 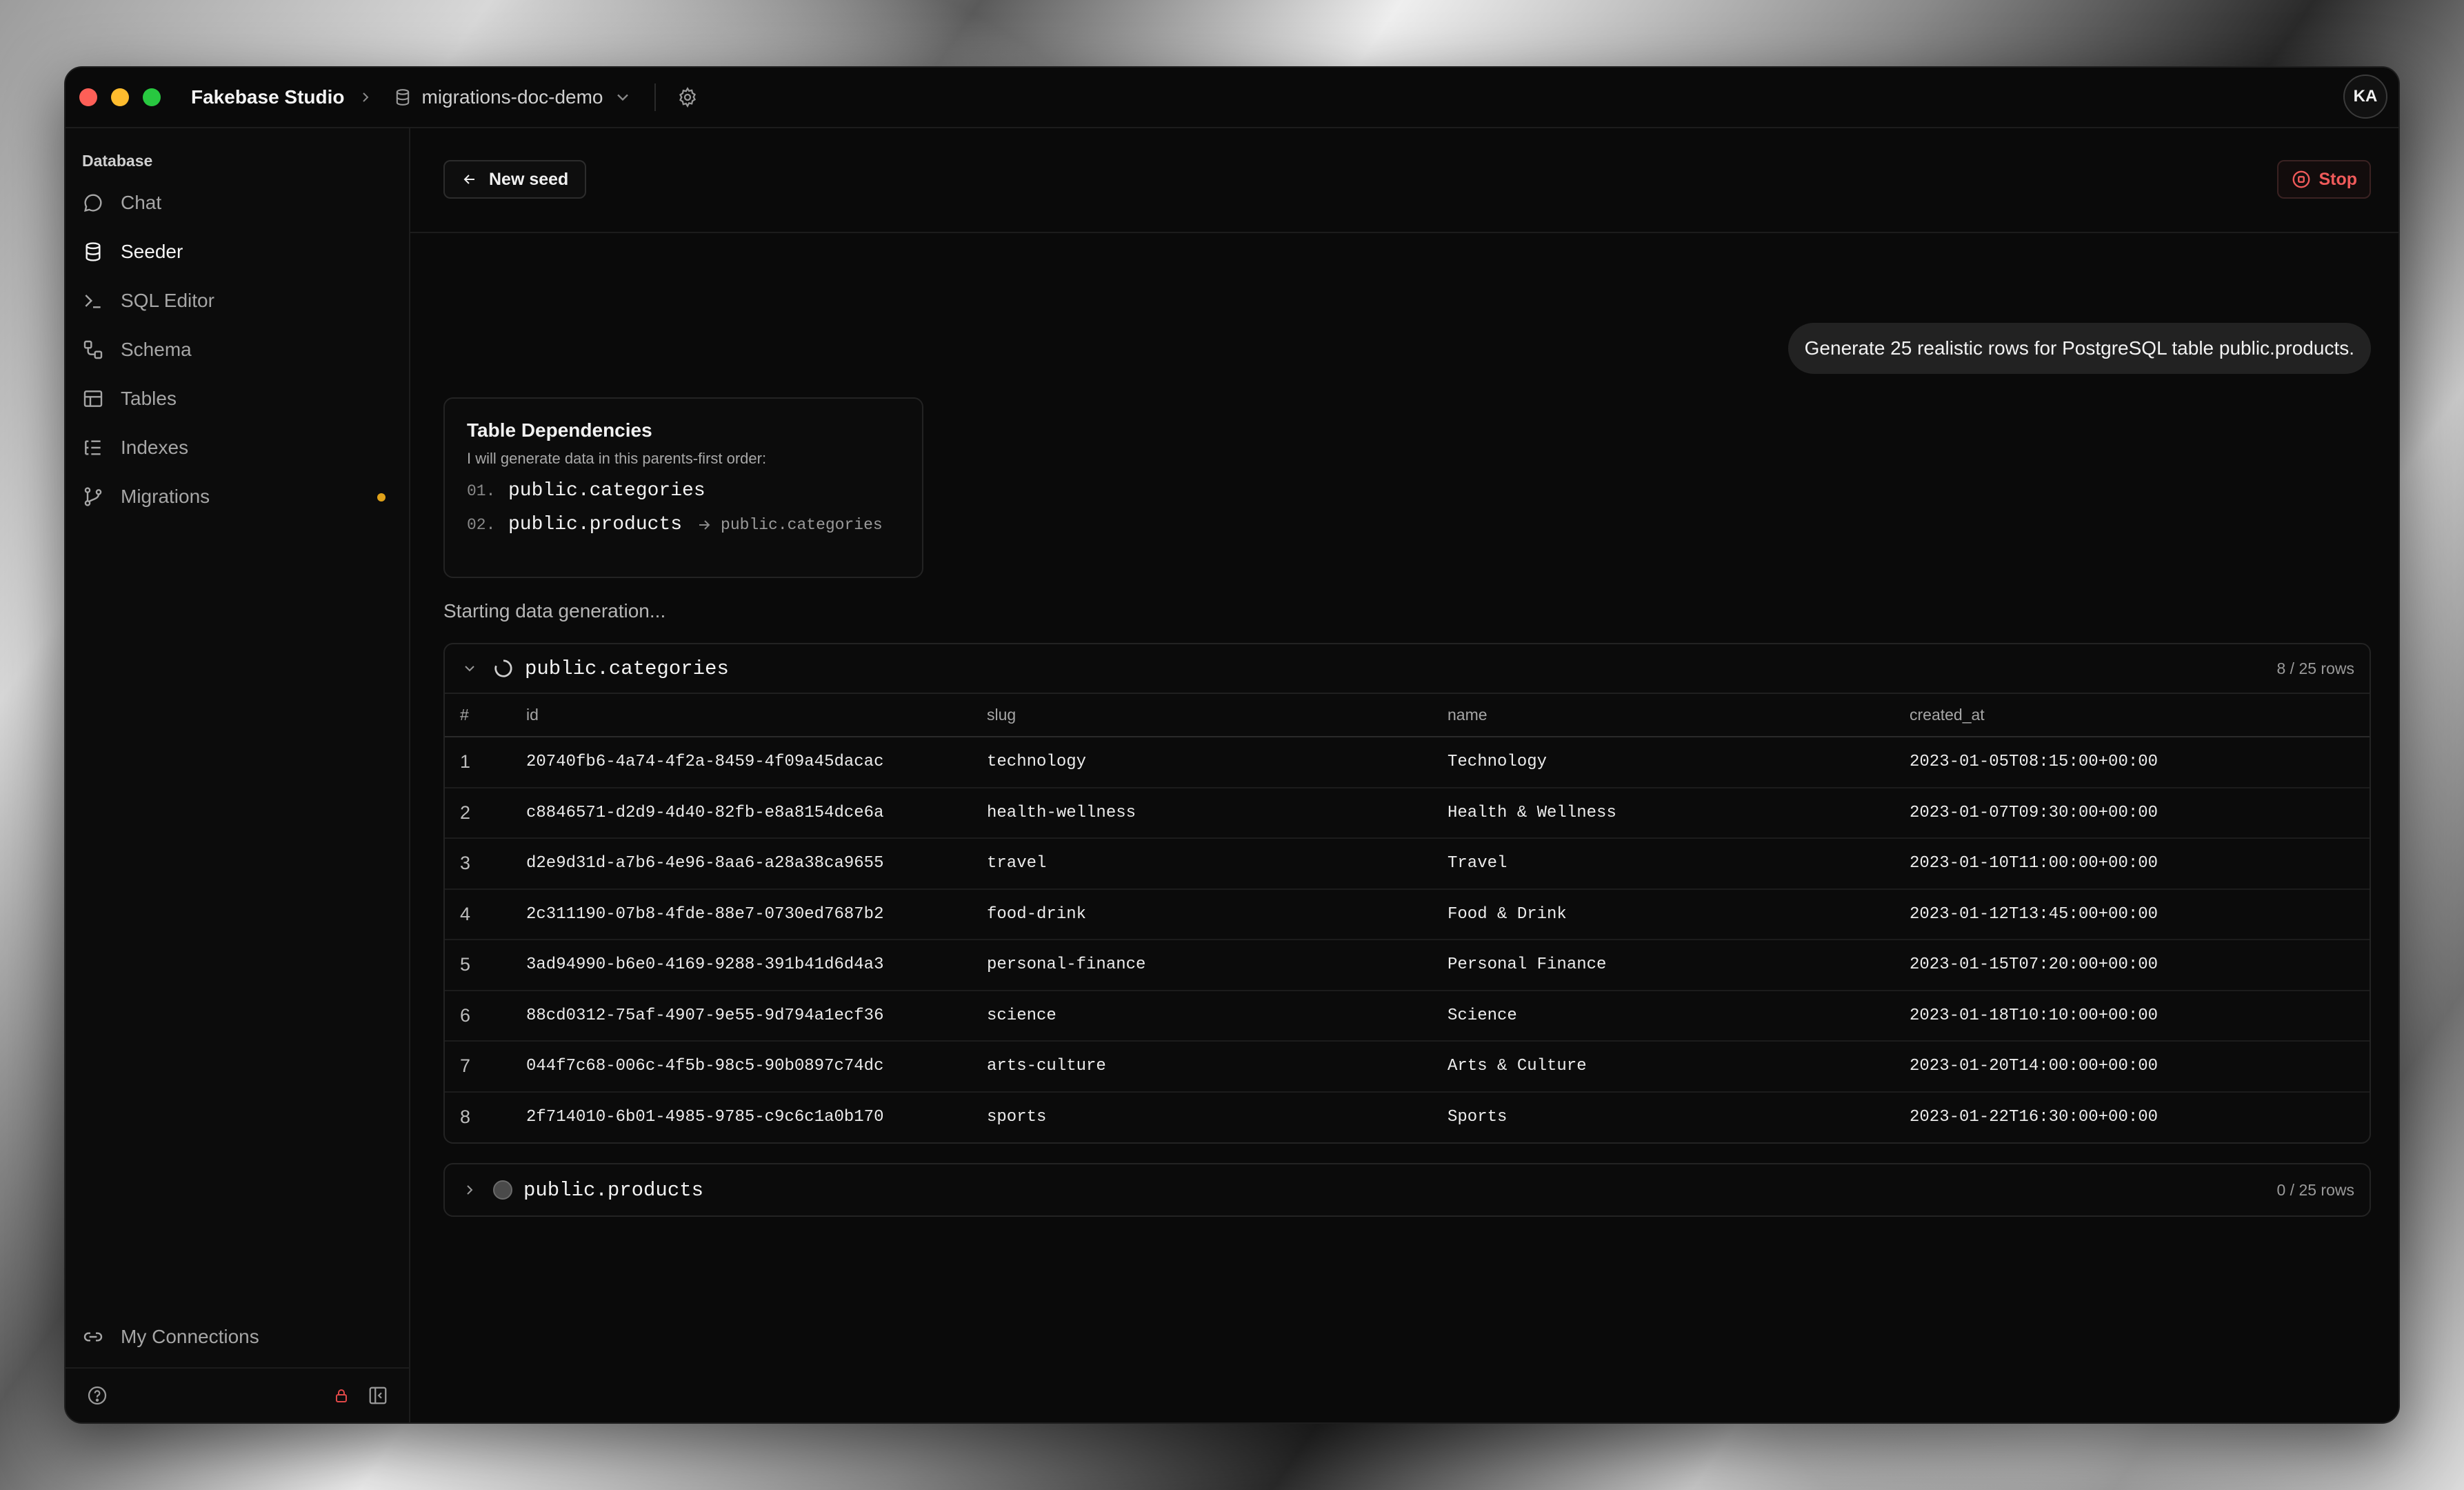 I want to click on table-cell: 3, so click(x=485, y=864).